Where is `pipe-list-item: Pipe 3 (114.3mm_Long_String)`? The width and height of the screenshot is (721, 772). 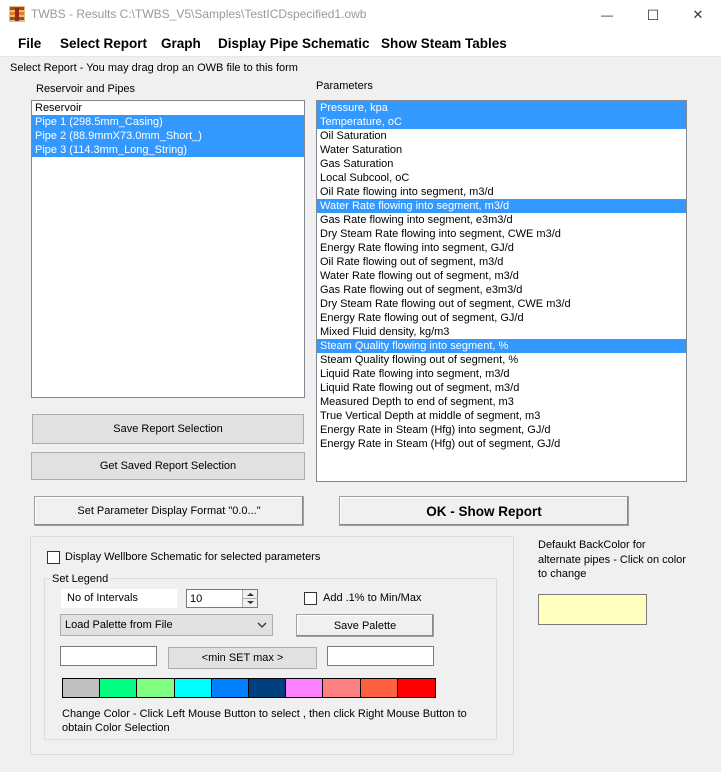 pipe-list-item: Pipe 3 (114.3mm_Long_String) is located at coordinates (168, 150).